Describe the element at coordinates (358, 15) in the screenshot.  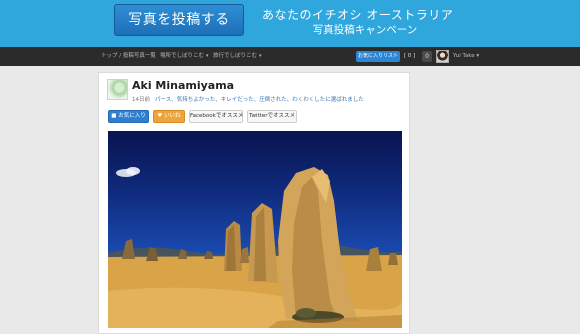
I see `campaign-title: あなたのイチオシ オーストラリア` at that location.